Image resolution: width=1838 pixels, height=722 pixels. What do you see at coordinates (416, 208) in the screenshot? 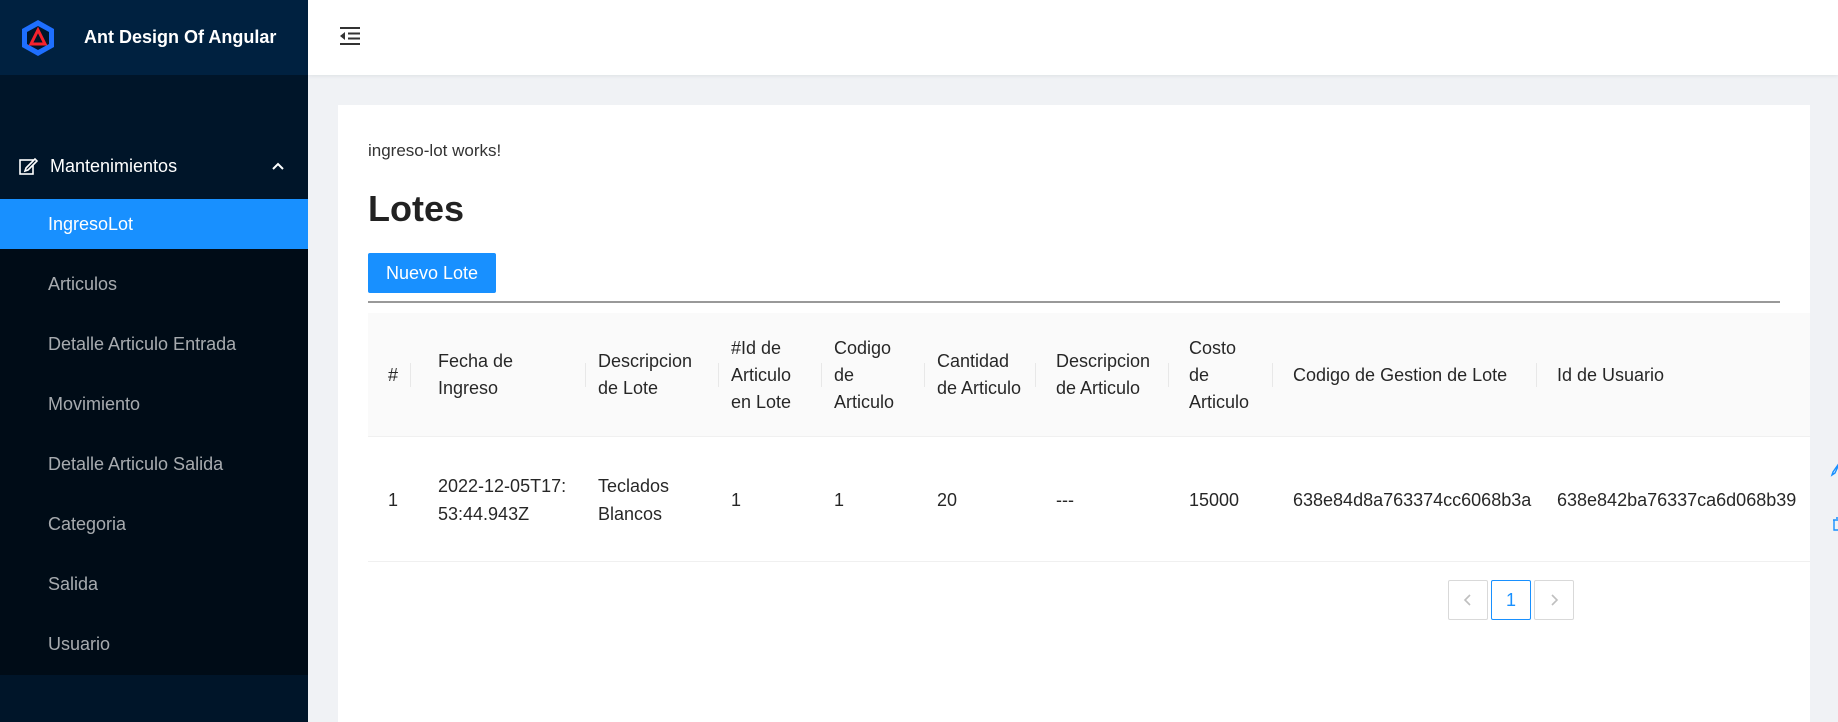
I see `page-title: Lotes` at bounding box center [416, 208].